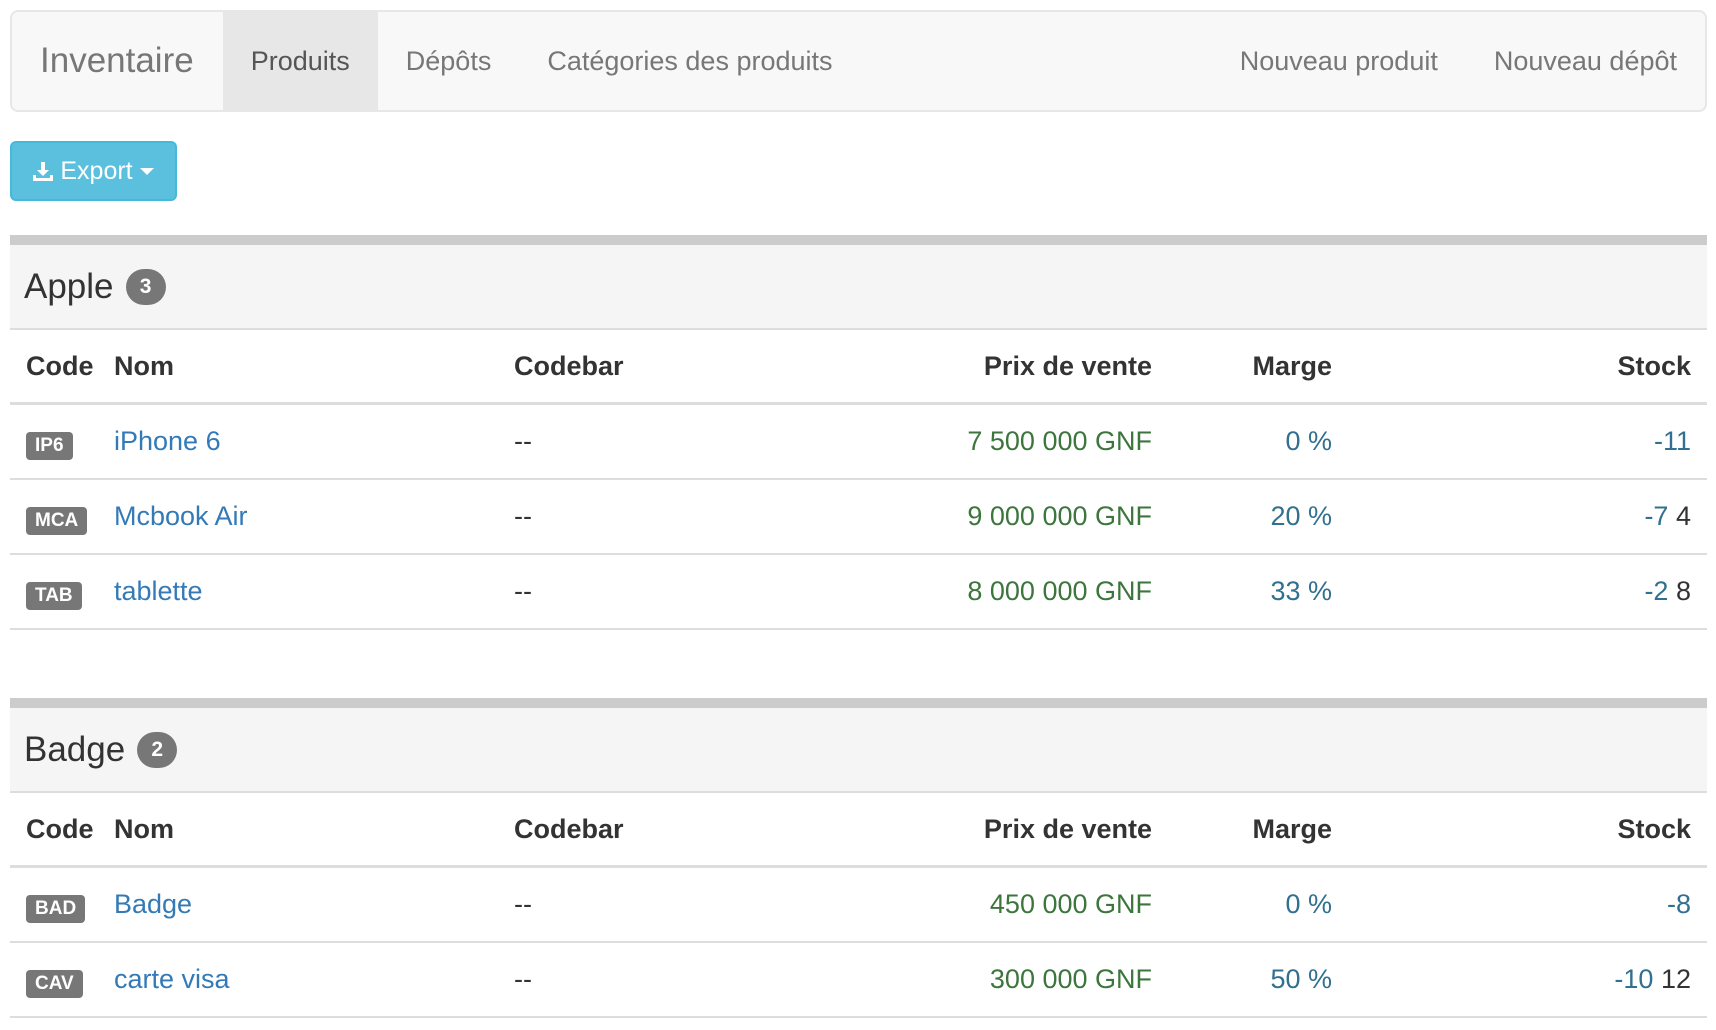 This screenshot has width=1716, height=1030. Describe the element at coordinates (153, 904) in the screenshot. I see `product-name-link: Badge` at that location.